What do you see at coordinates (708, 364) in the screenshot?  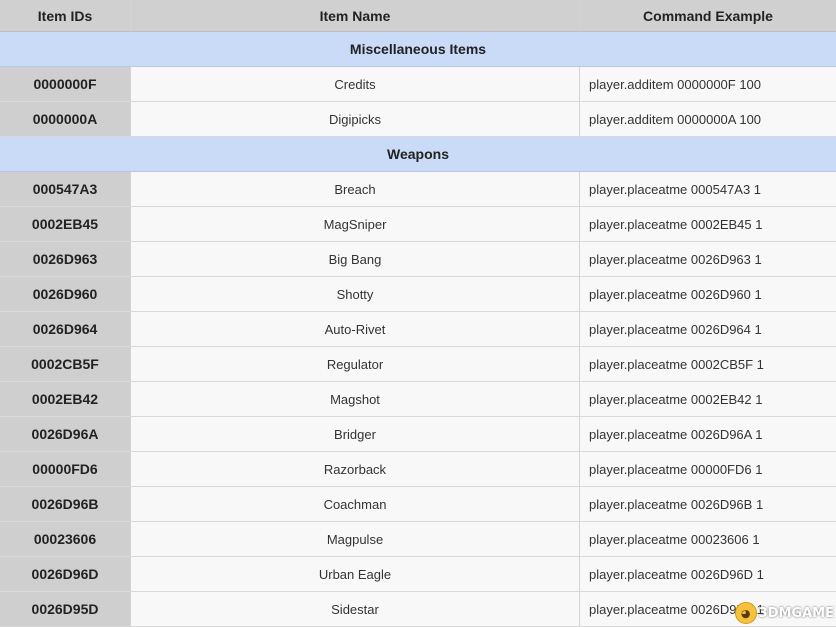 I see `command-cell: player.placeatme 0002CB5F 1` at bounding box center [708, 364].